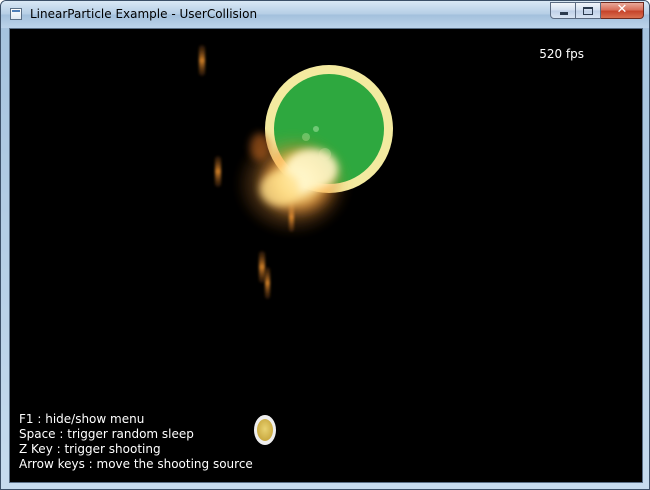 Image resolution: width=650 pixels, height=490 pixels. Describe the element at coordinates (136, 464) in the screenshot. I see `help-line-arrow-keys: Arrow keys : move the shooting source` at that location.